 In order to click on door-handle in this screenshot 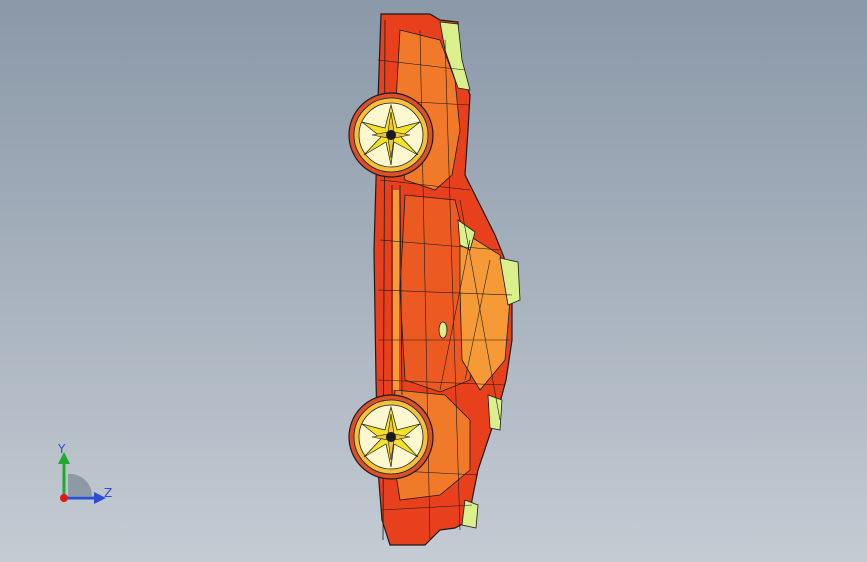, I will do `click(443, 330)`.